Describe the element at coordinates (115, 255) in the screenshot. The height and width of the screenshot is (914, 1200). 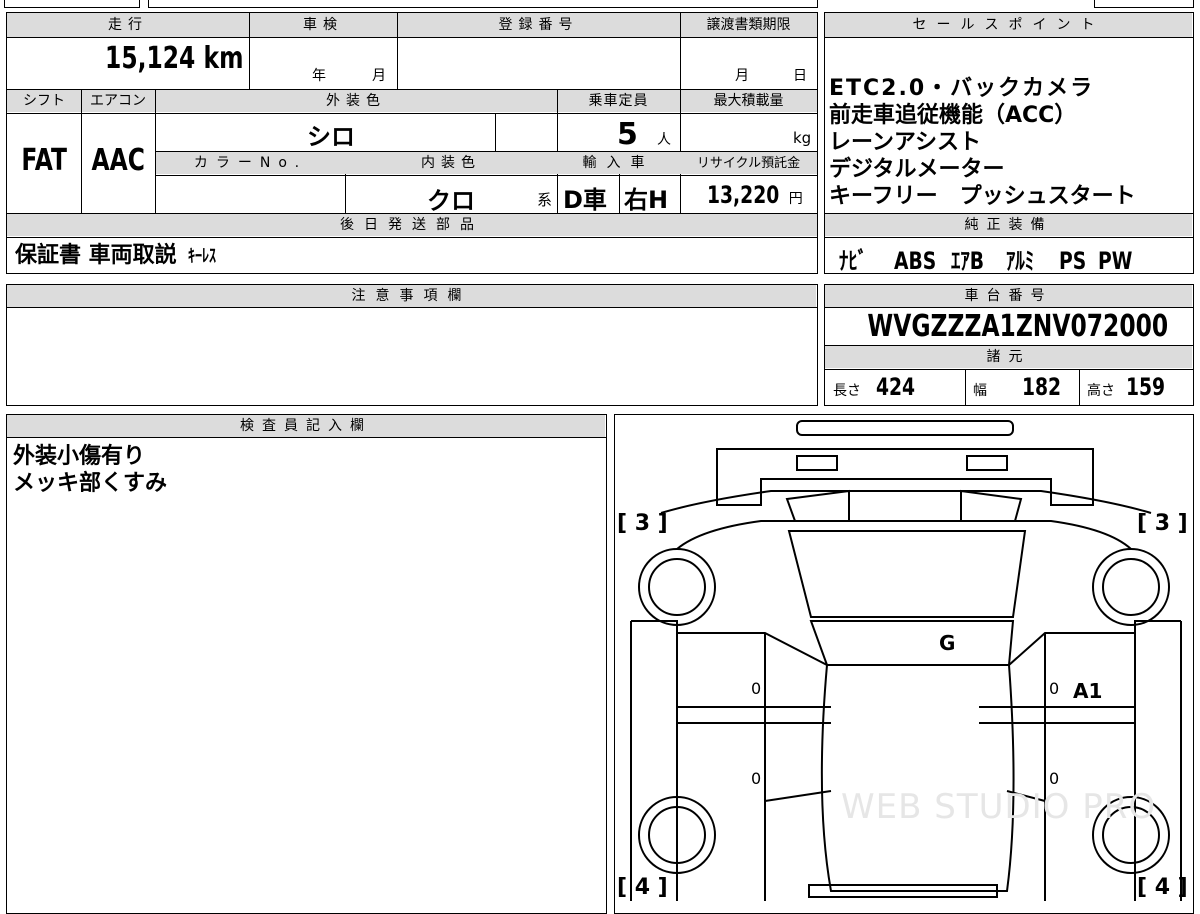
I see `later-parts-value: 保証書 車両取説 ｷｰﾚｽ` at that location.